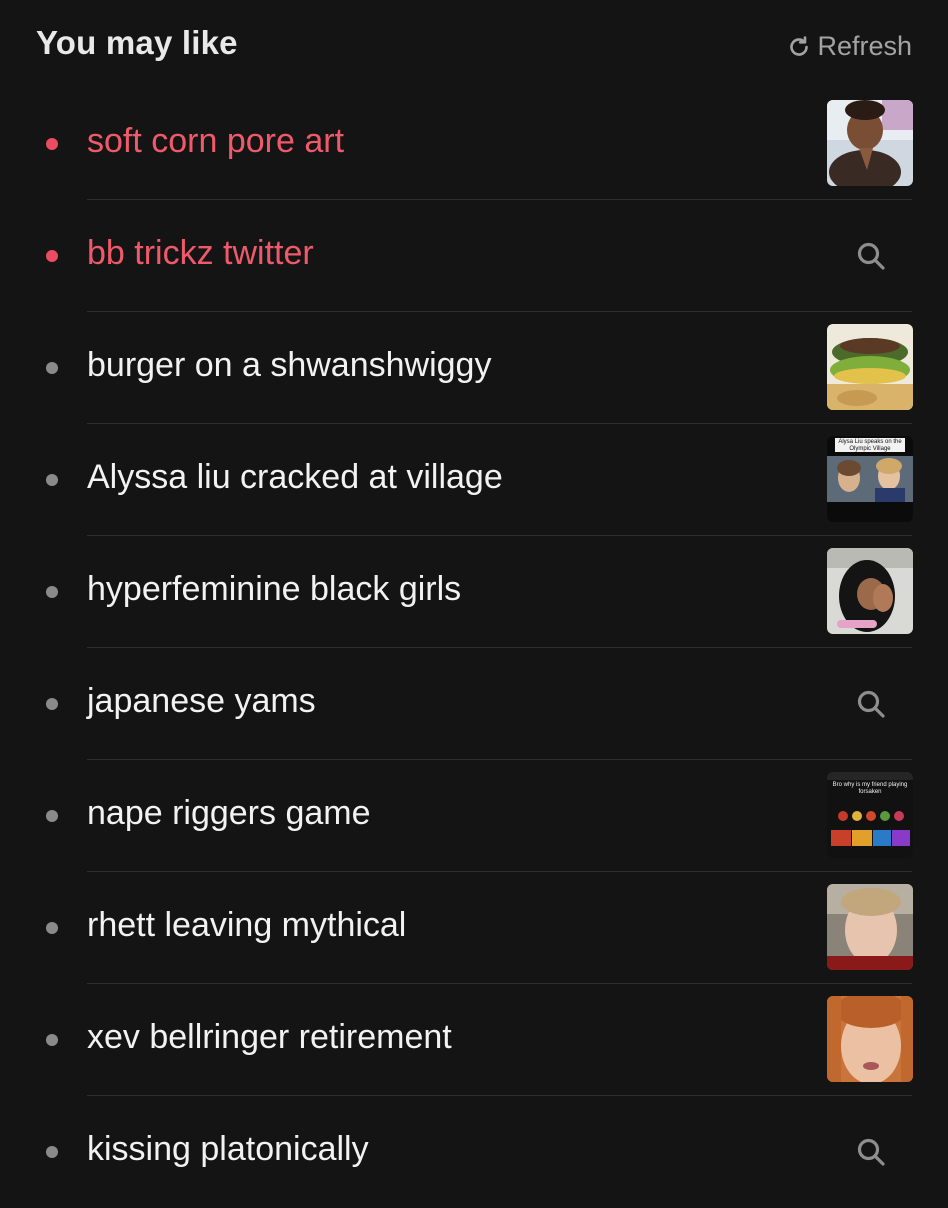 This screenshot has height=1208, width=948. Describe the element at coordinates (474, 1152) in the screenshot. I see `suggestion-item: kissing platonically` at that location.